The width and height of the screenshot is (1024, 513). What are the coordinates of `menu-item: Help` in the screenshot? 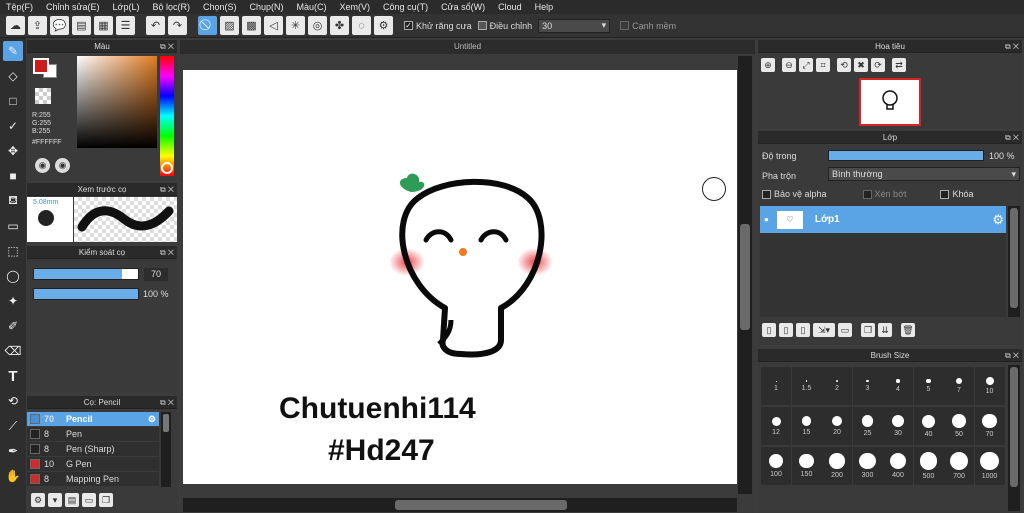 It's located at (544, 7).